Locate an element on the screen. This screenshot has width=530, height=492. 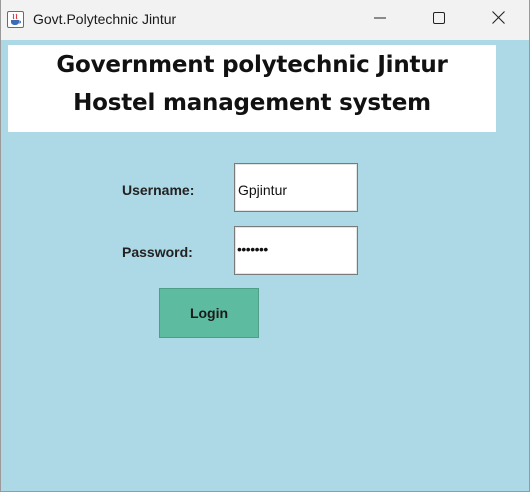
maximize-icon is located at coordinates (439, 20).